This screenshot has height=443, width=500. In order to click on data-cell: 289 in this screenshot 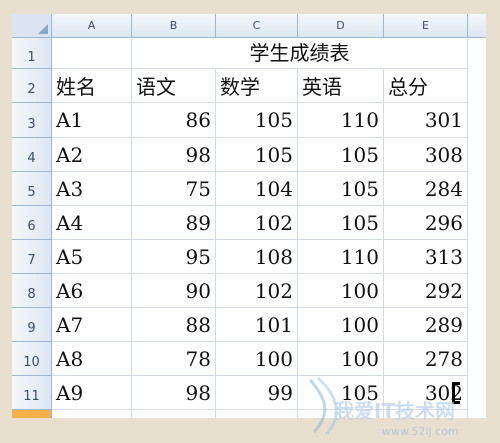, I will do `click(426, 325)`.